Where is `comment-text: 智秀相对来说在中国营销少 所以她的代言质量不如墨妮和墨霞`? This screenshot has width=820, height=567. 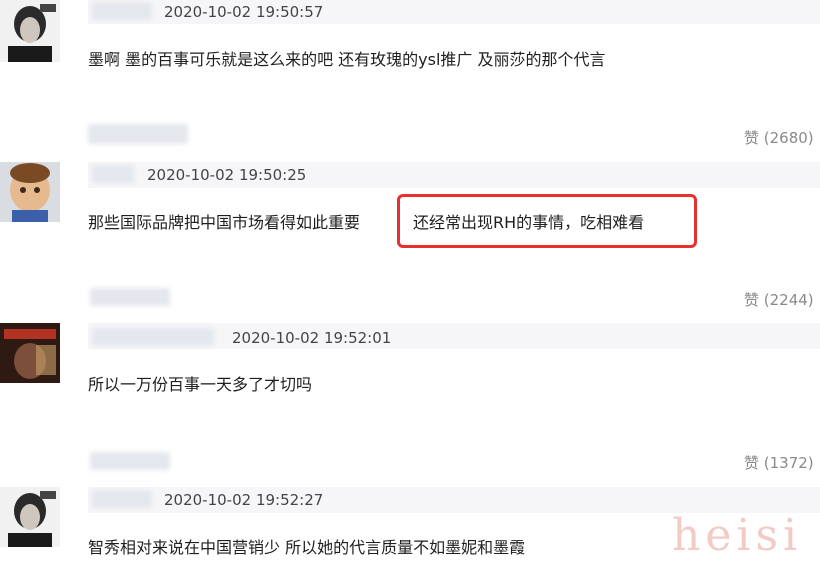
comment-text: 智秀相对来说在中国营销少 所以她的代言质量不如墨妮和墨霞 is located at coordinates (307, 547).